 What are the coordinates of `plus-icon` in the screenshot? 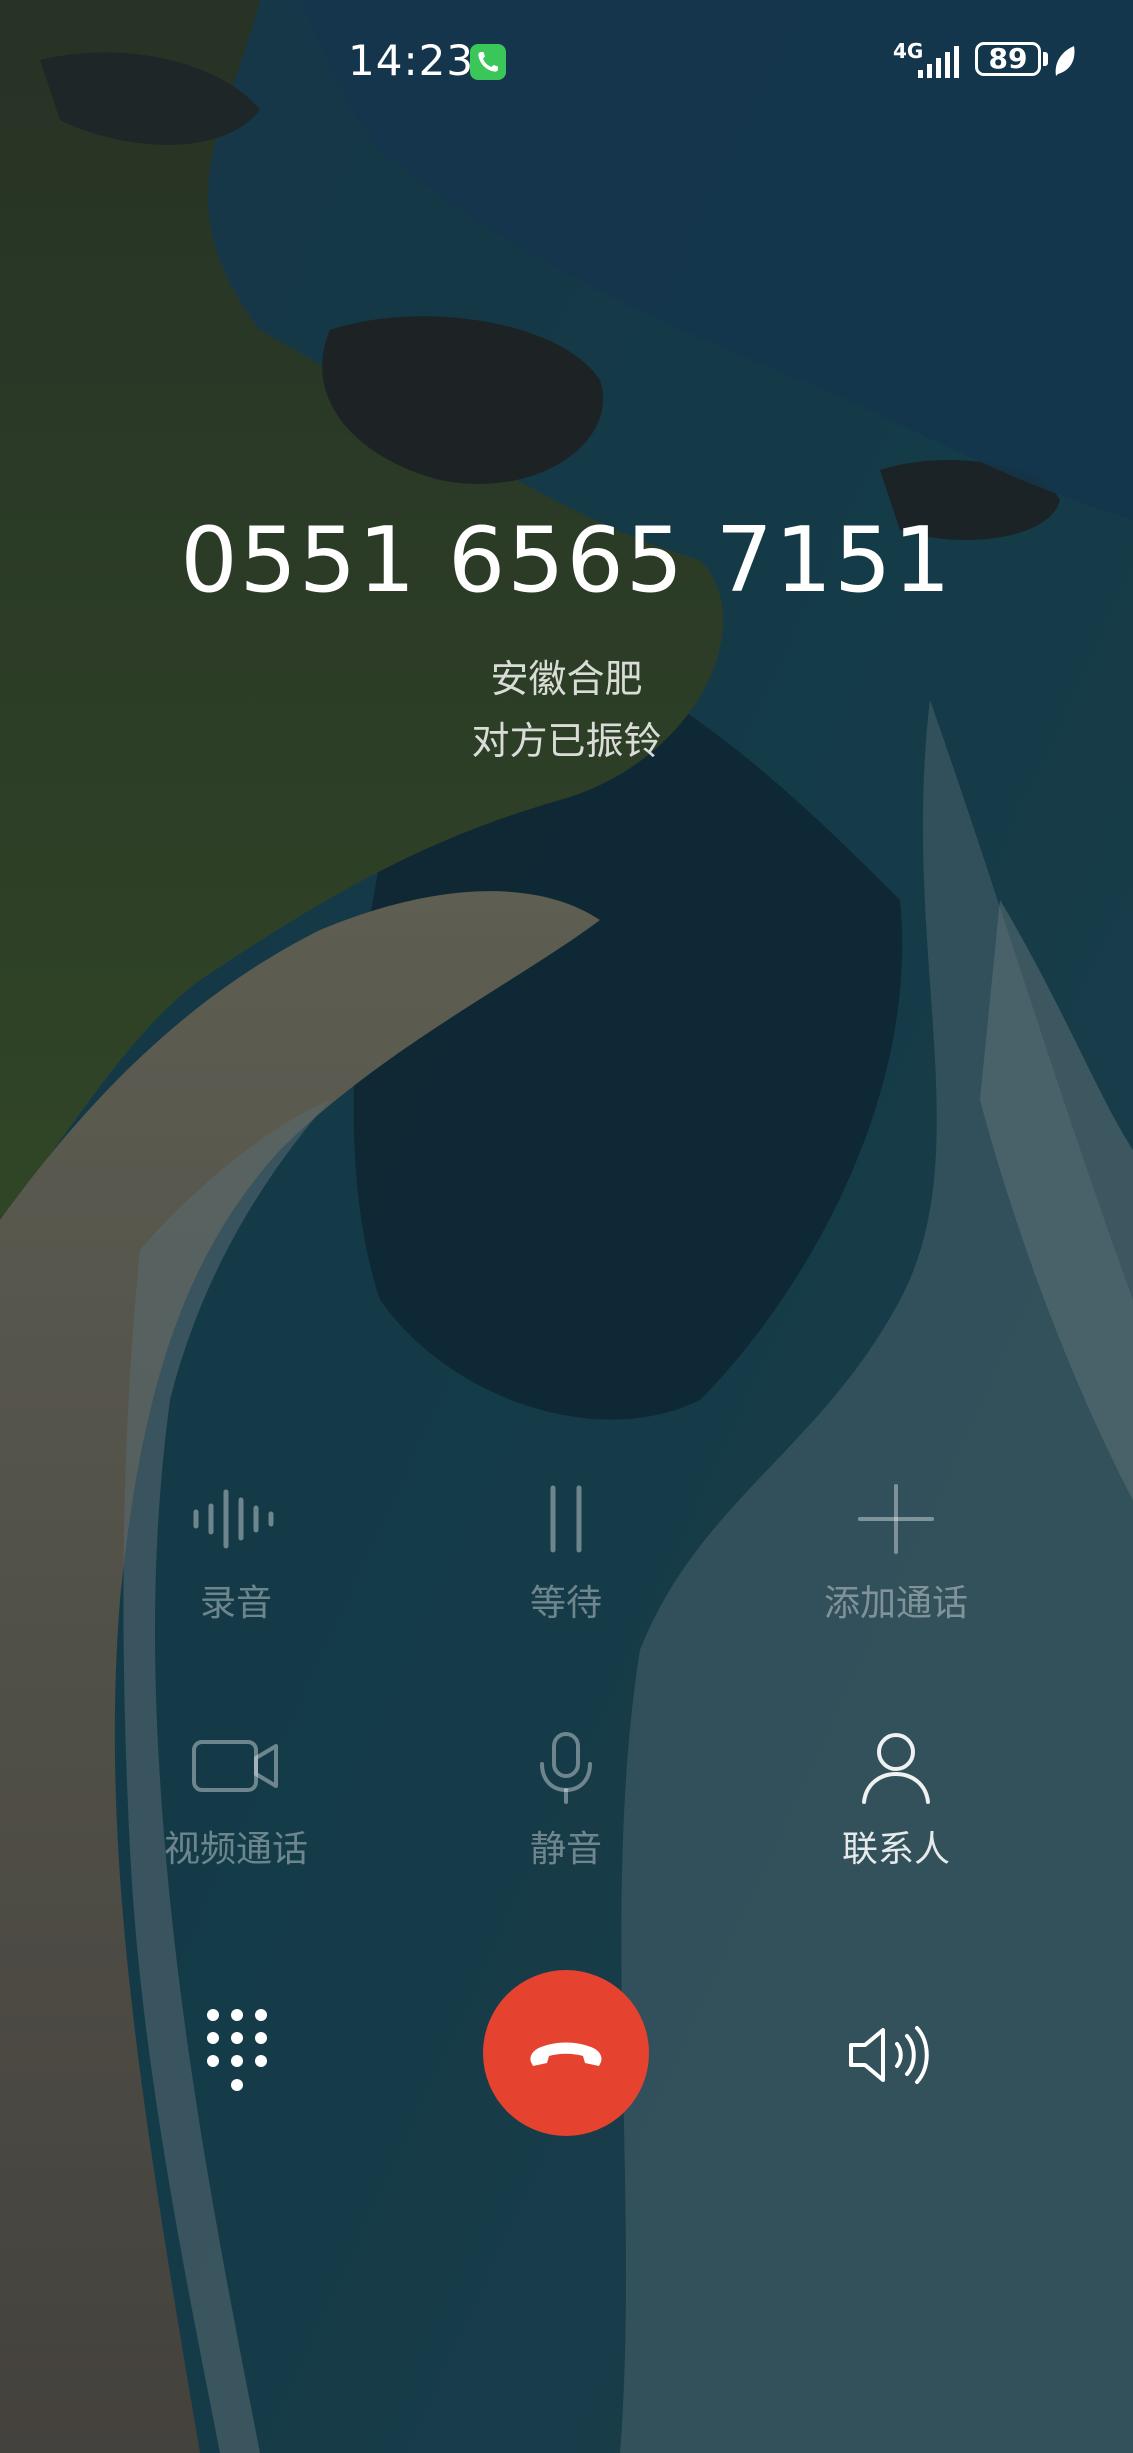 It's located at (896, 1519).